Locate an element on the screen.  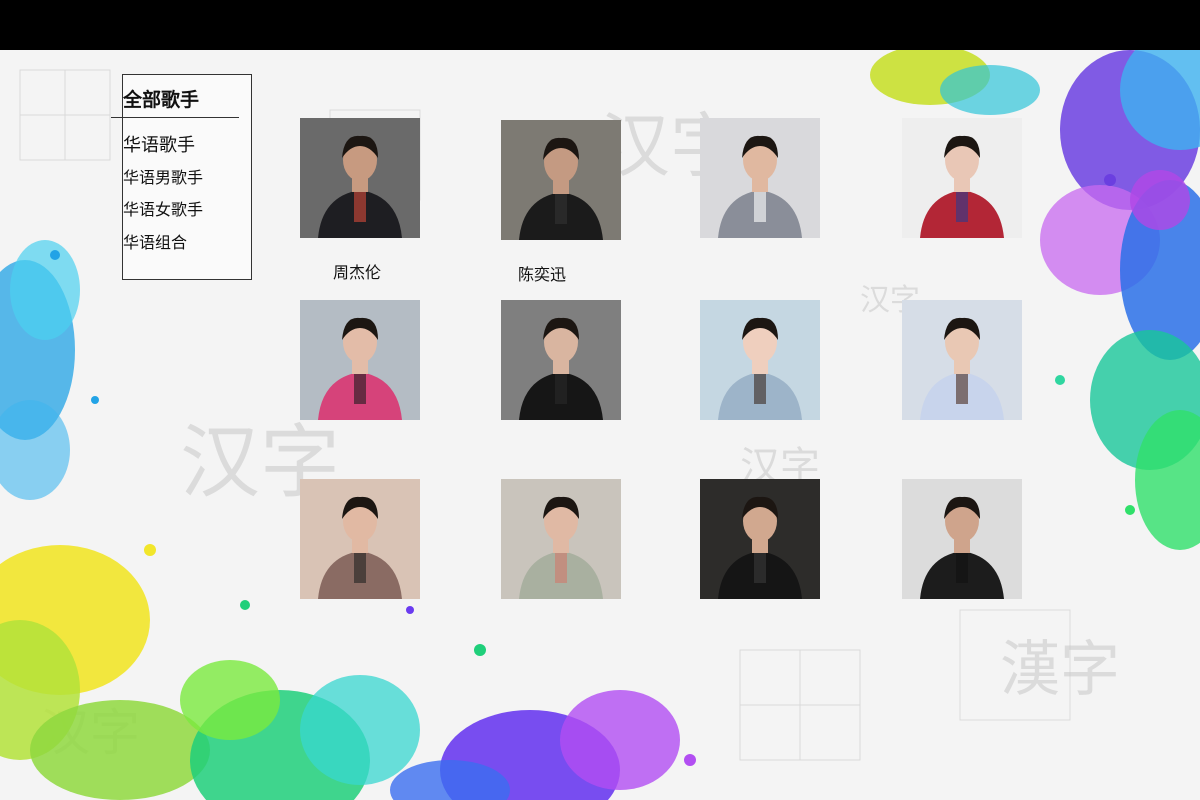
menu-heading: 全部歌手 is located at coordinates (161, 98).